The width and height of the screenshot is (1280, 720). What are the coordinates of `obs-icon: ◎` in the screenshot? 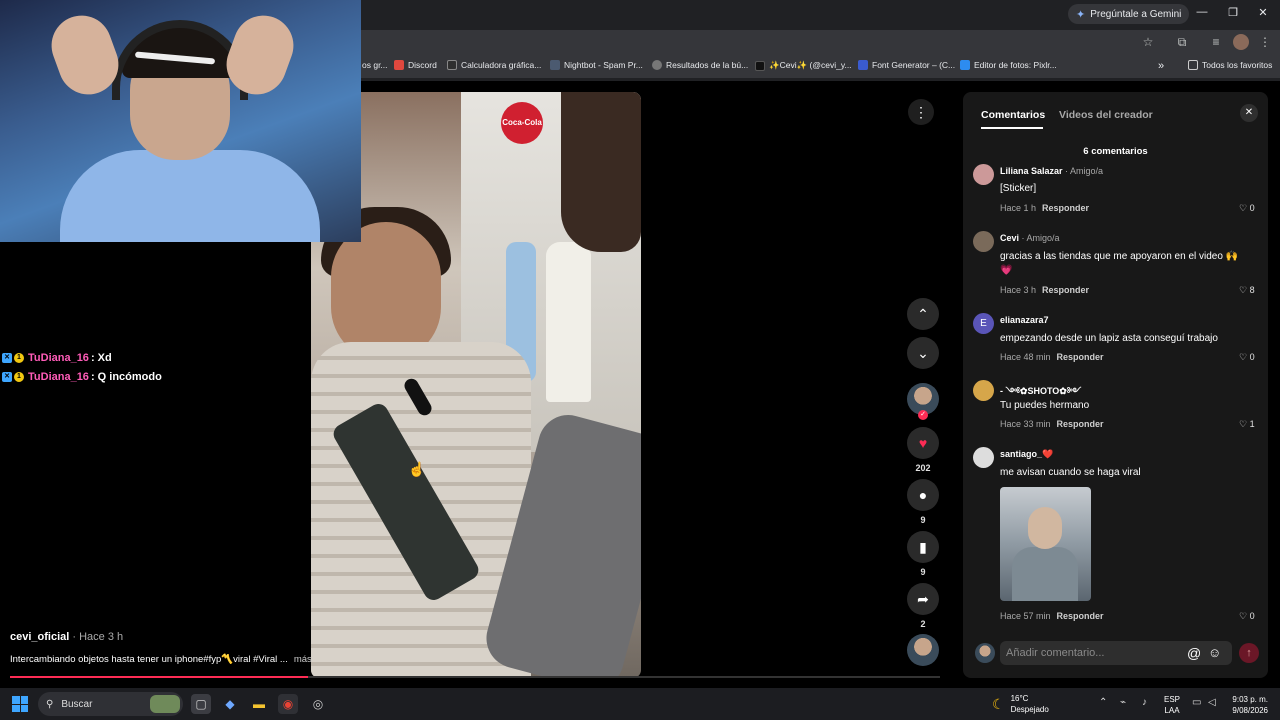 It's located at (318, 704).